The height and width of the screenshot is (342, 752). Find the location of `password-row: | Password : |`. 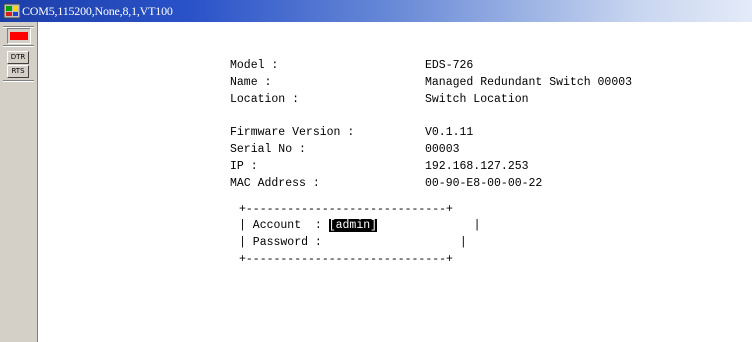

password-row: | Password : | is located at coordinates (353, 242).